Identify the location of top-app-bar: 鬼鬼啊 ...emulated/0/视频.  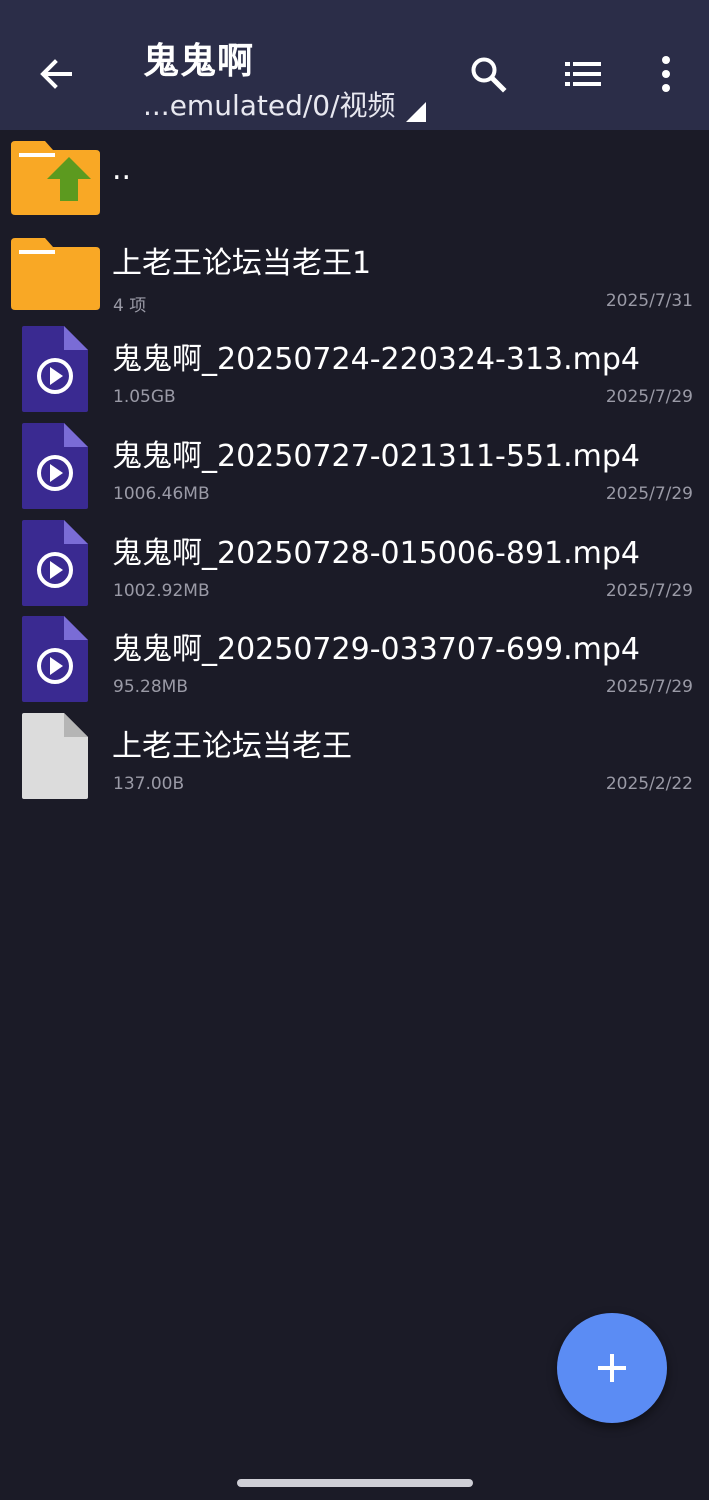
(354, 65).